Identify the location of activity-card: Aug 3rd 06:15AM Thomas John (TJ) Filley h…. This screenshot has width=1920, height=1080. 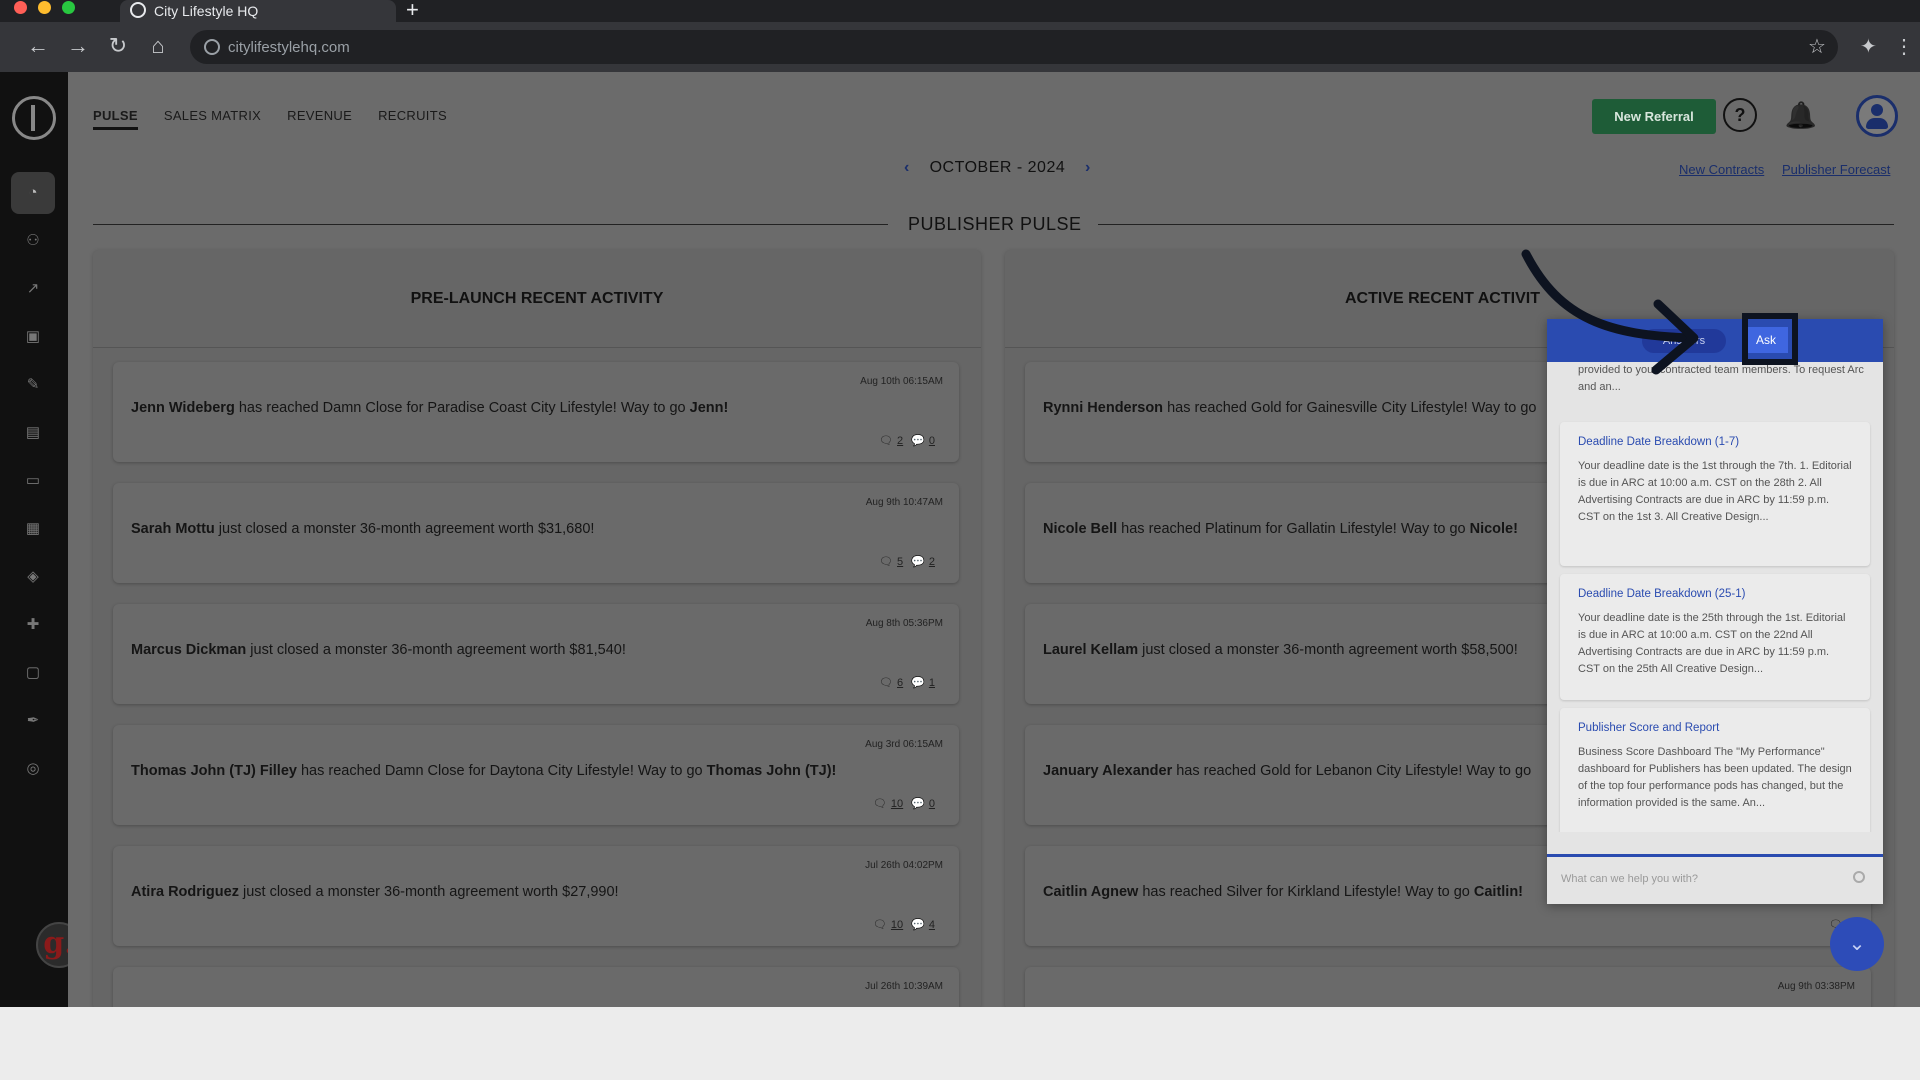
(536, 775).